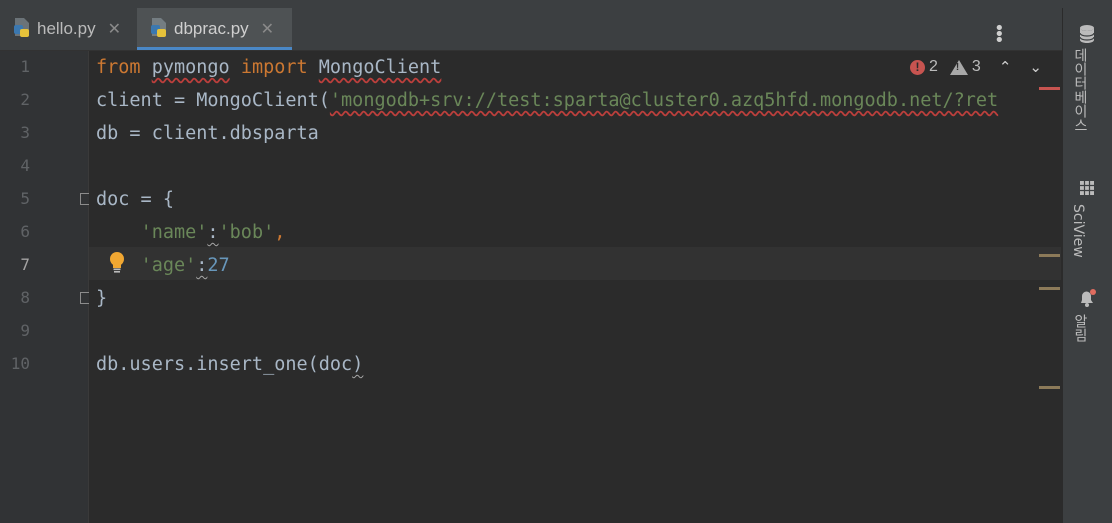 Image resolution: width=1112 pixels, height=523 pixels. I want to click on previous-highlight-icon: ⌃, so click(1005, 67).